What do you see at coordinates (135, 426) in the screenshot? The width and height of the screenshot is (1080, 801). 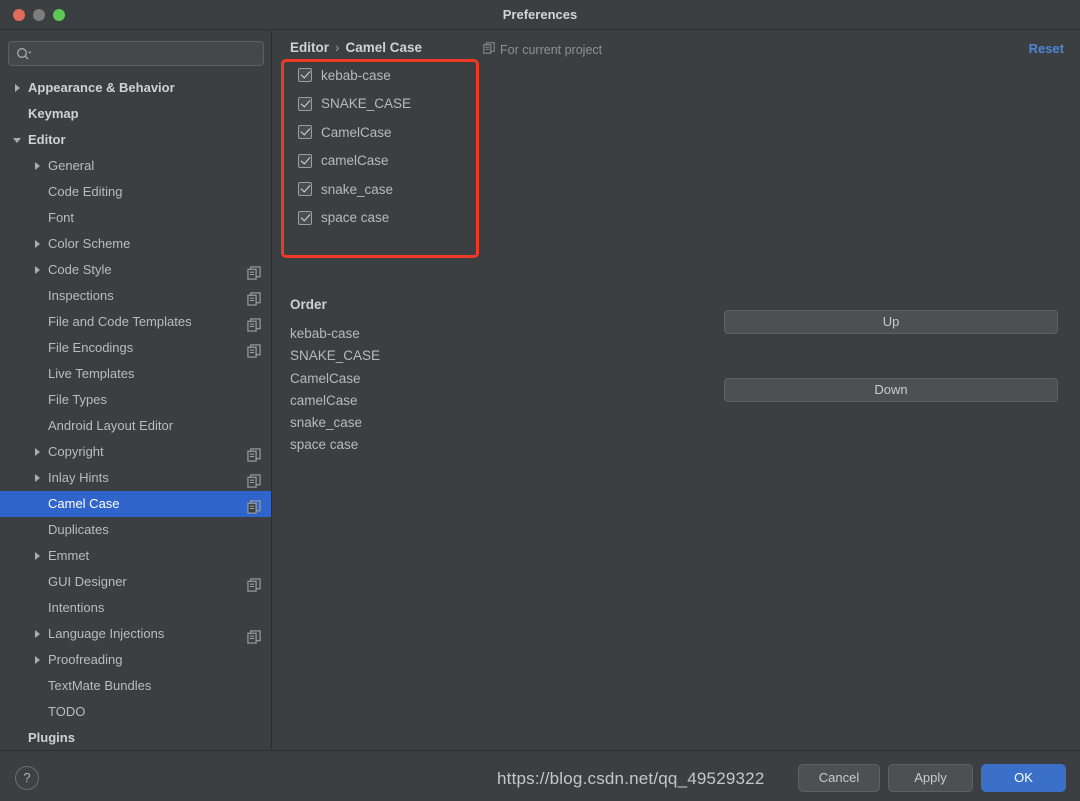 I see `sidebar-item-android-layout-editor: Android Layout Editor` at bounding box center [135, 426].